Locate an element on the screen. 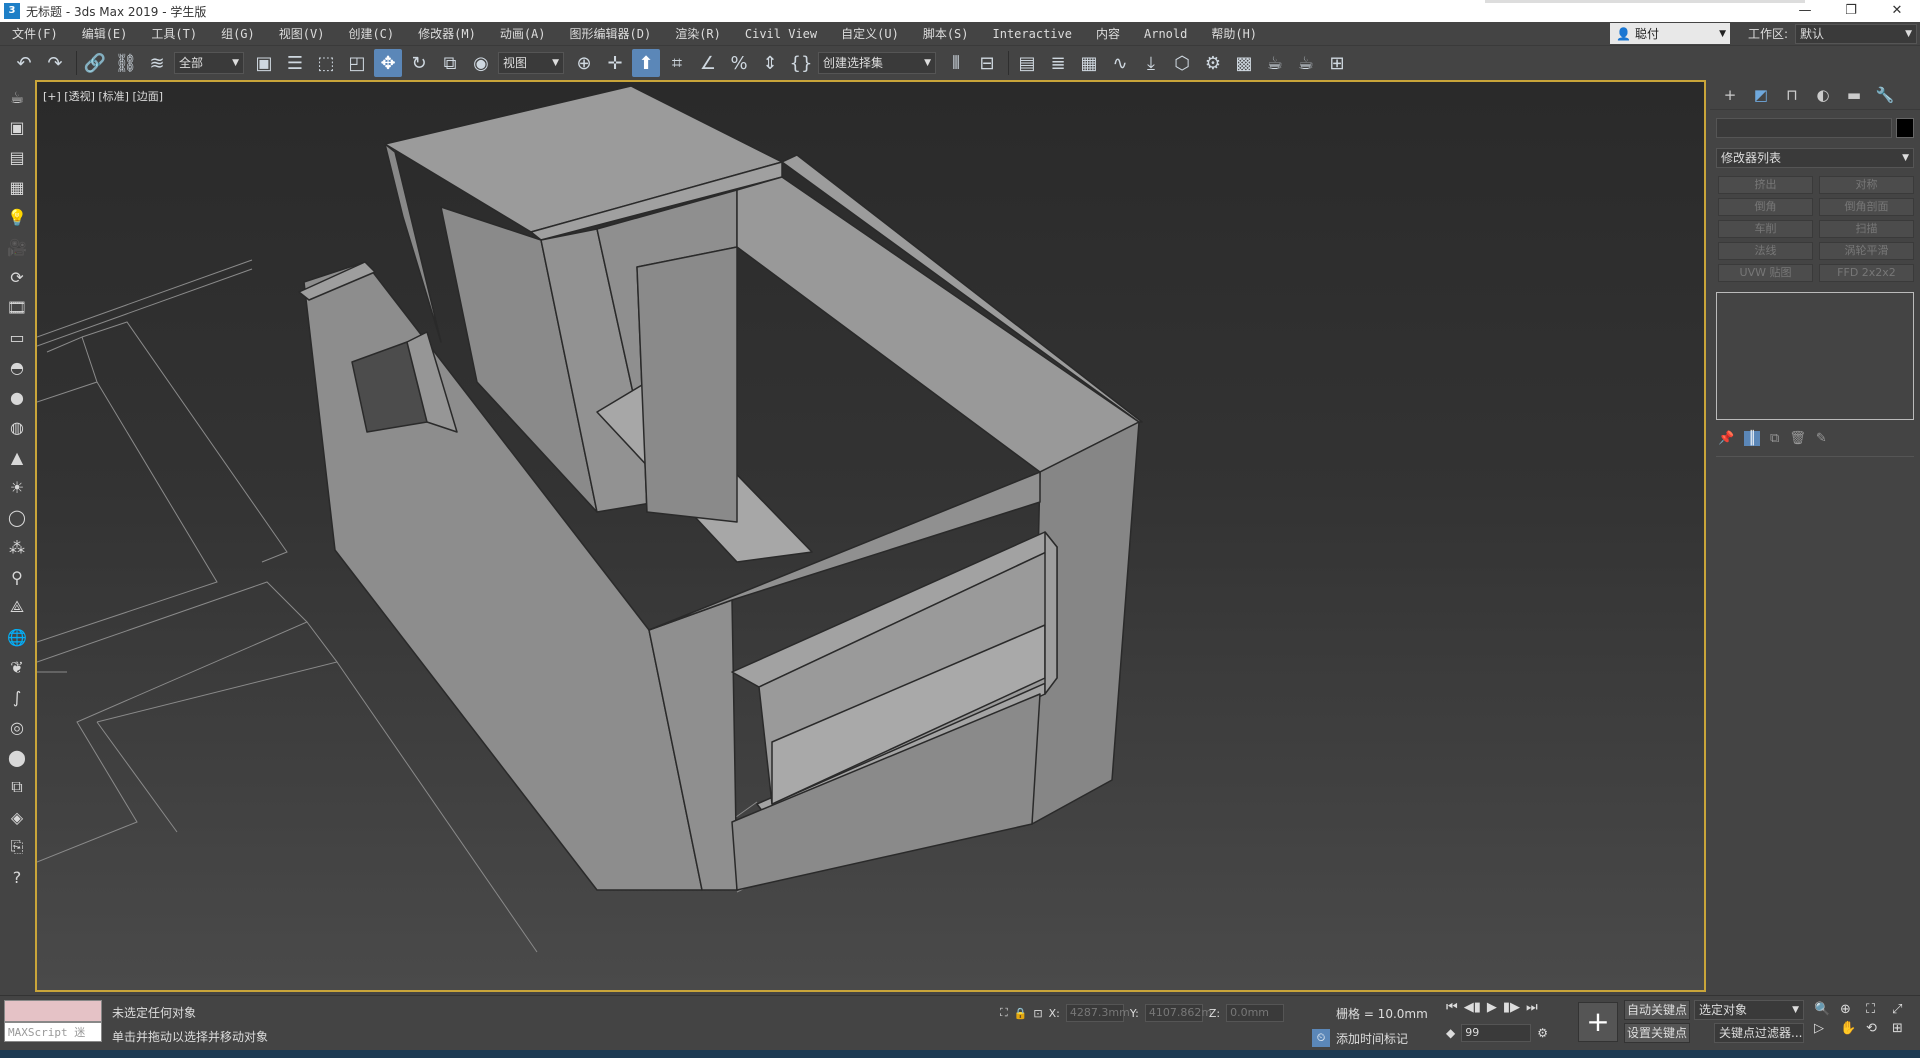 This screenshot has height=1058, width=1920. menu-group: 组(G) is located at coordinates (238, 34).